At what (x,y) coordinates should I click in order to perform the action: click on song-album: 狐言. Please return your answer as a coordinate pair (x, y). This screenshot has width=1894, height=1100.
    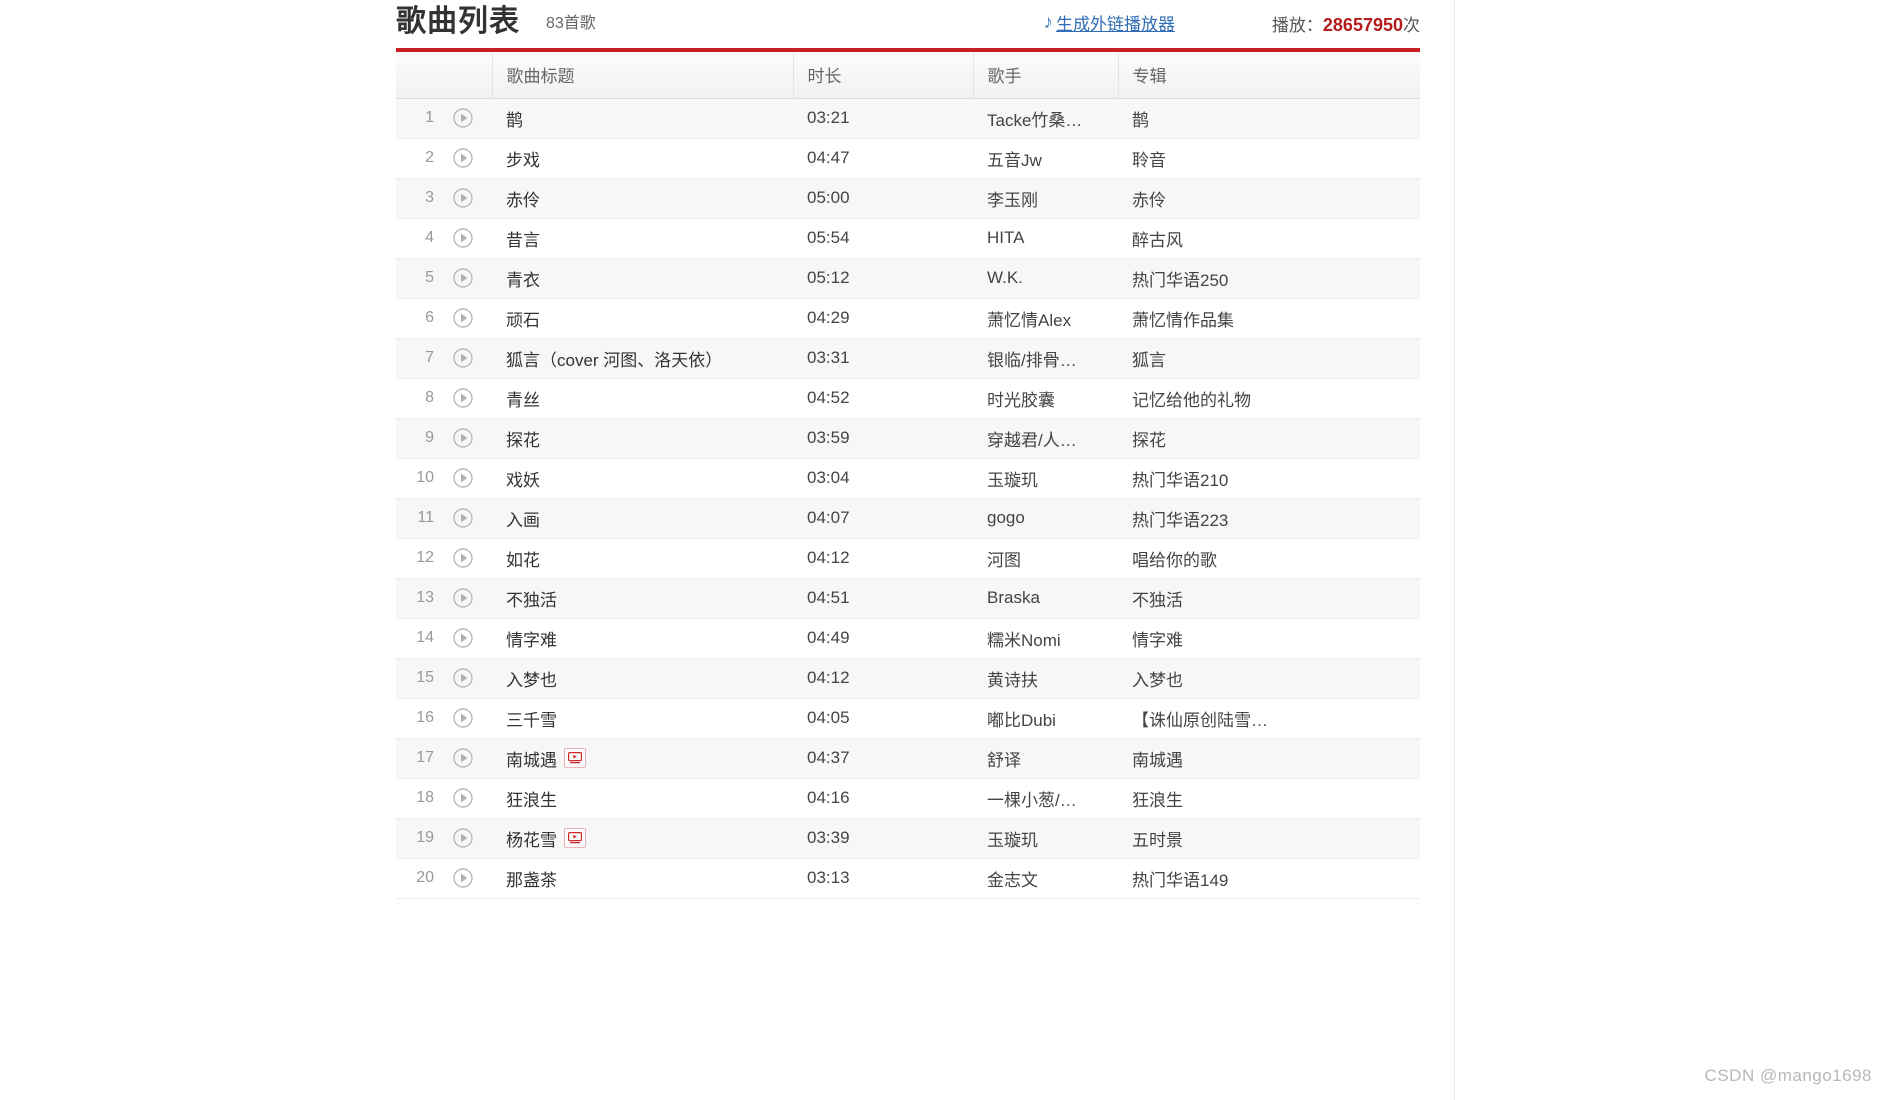
    Looking at the image, I should click on (1269, 358).